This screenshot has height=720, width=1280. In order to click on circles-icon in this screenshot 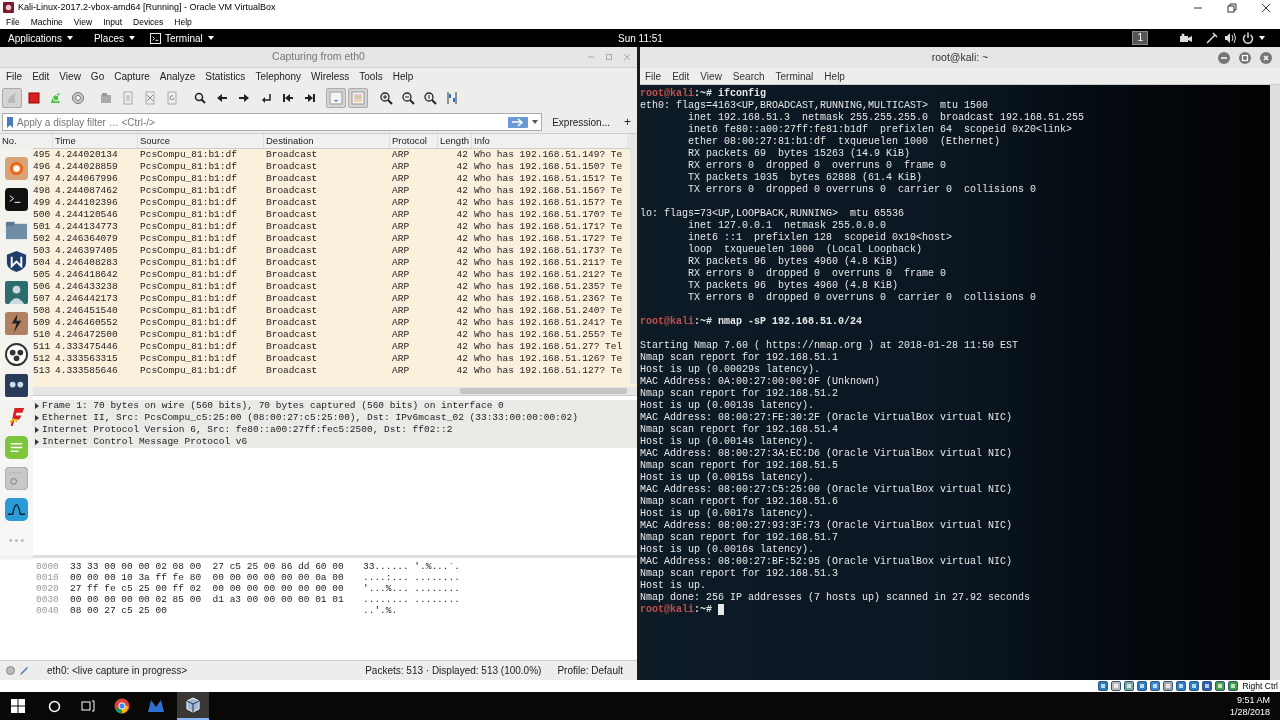, I will do `click(16, 354)`.